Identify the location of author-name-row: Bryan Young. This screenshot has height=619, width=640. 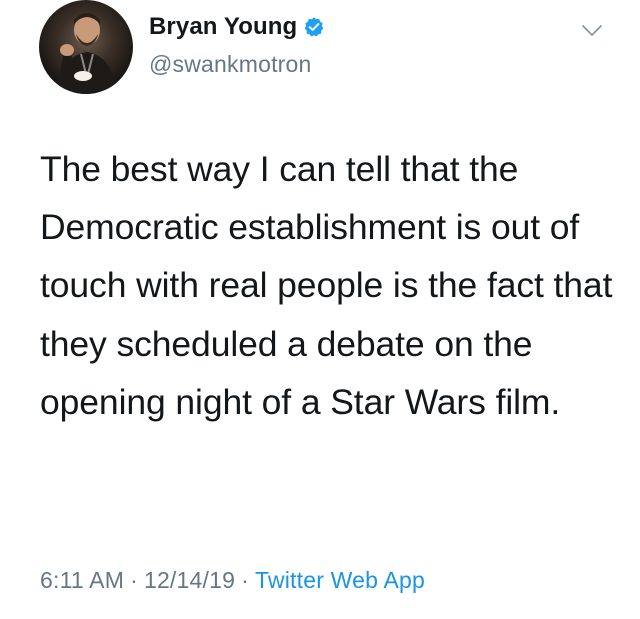
(237, 27).